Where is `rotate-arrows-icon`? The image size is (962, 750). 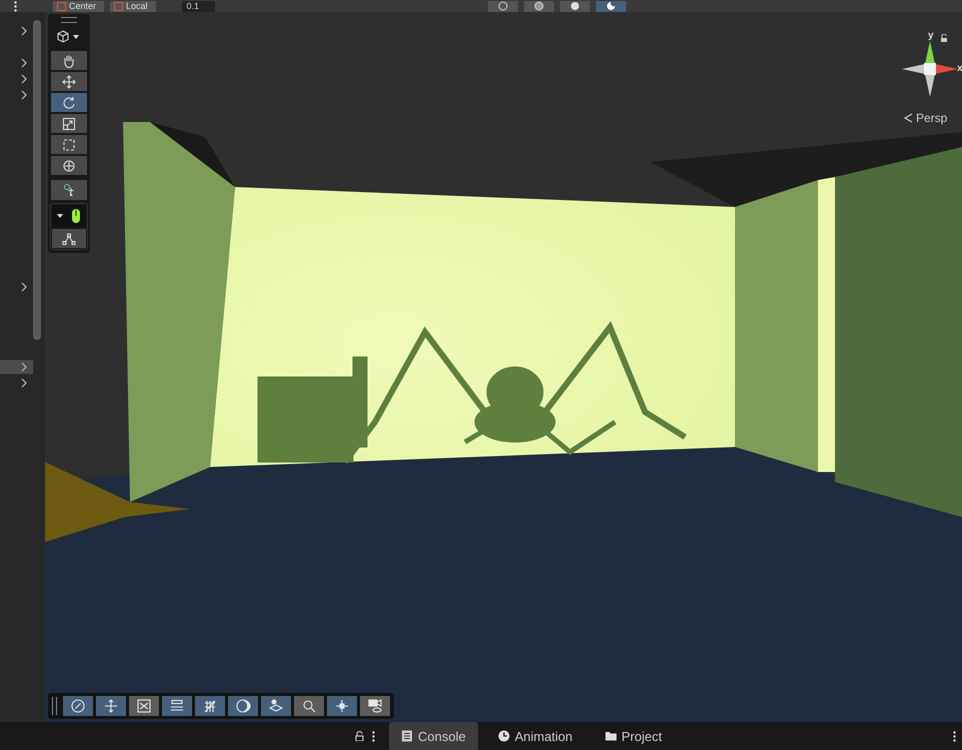 rotate-arrows-icon is located at coordinates (69, 103).